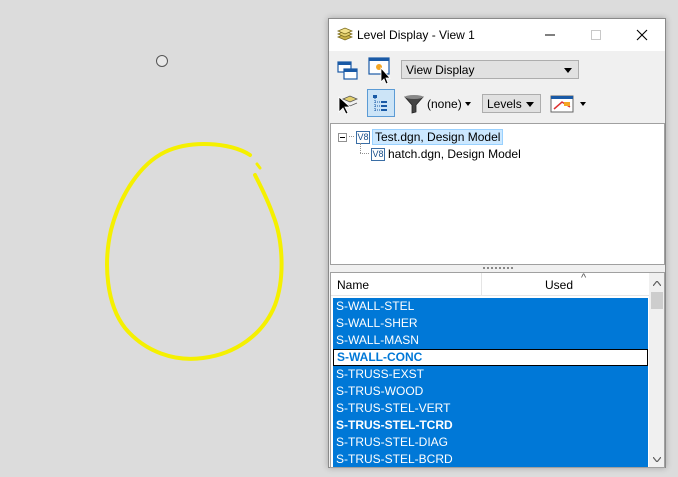 This screenshot has height=477, width=678. What do you see at coordinates (490, 284) in the screenshot?
I see `list-header: Name Used ^` at bounding box center [490, 284].